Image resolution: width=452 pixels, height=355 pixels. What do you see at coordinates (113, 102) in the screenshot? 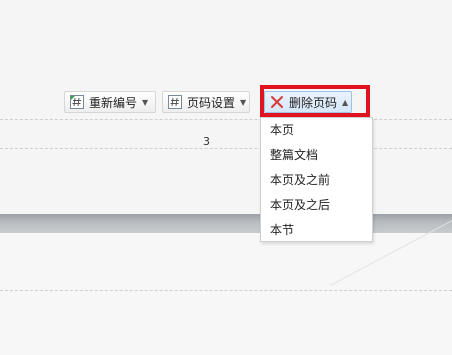
I see `renumber-label: 重新编号` at bounding box center [113, 102].